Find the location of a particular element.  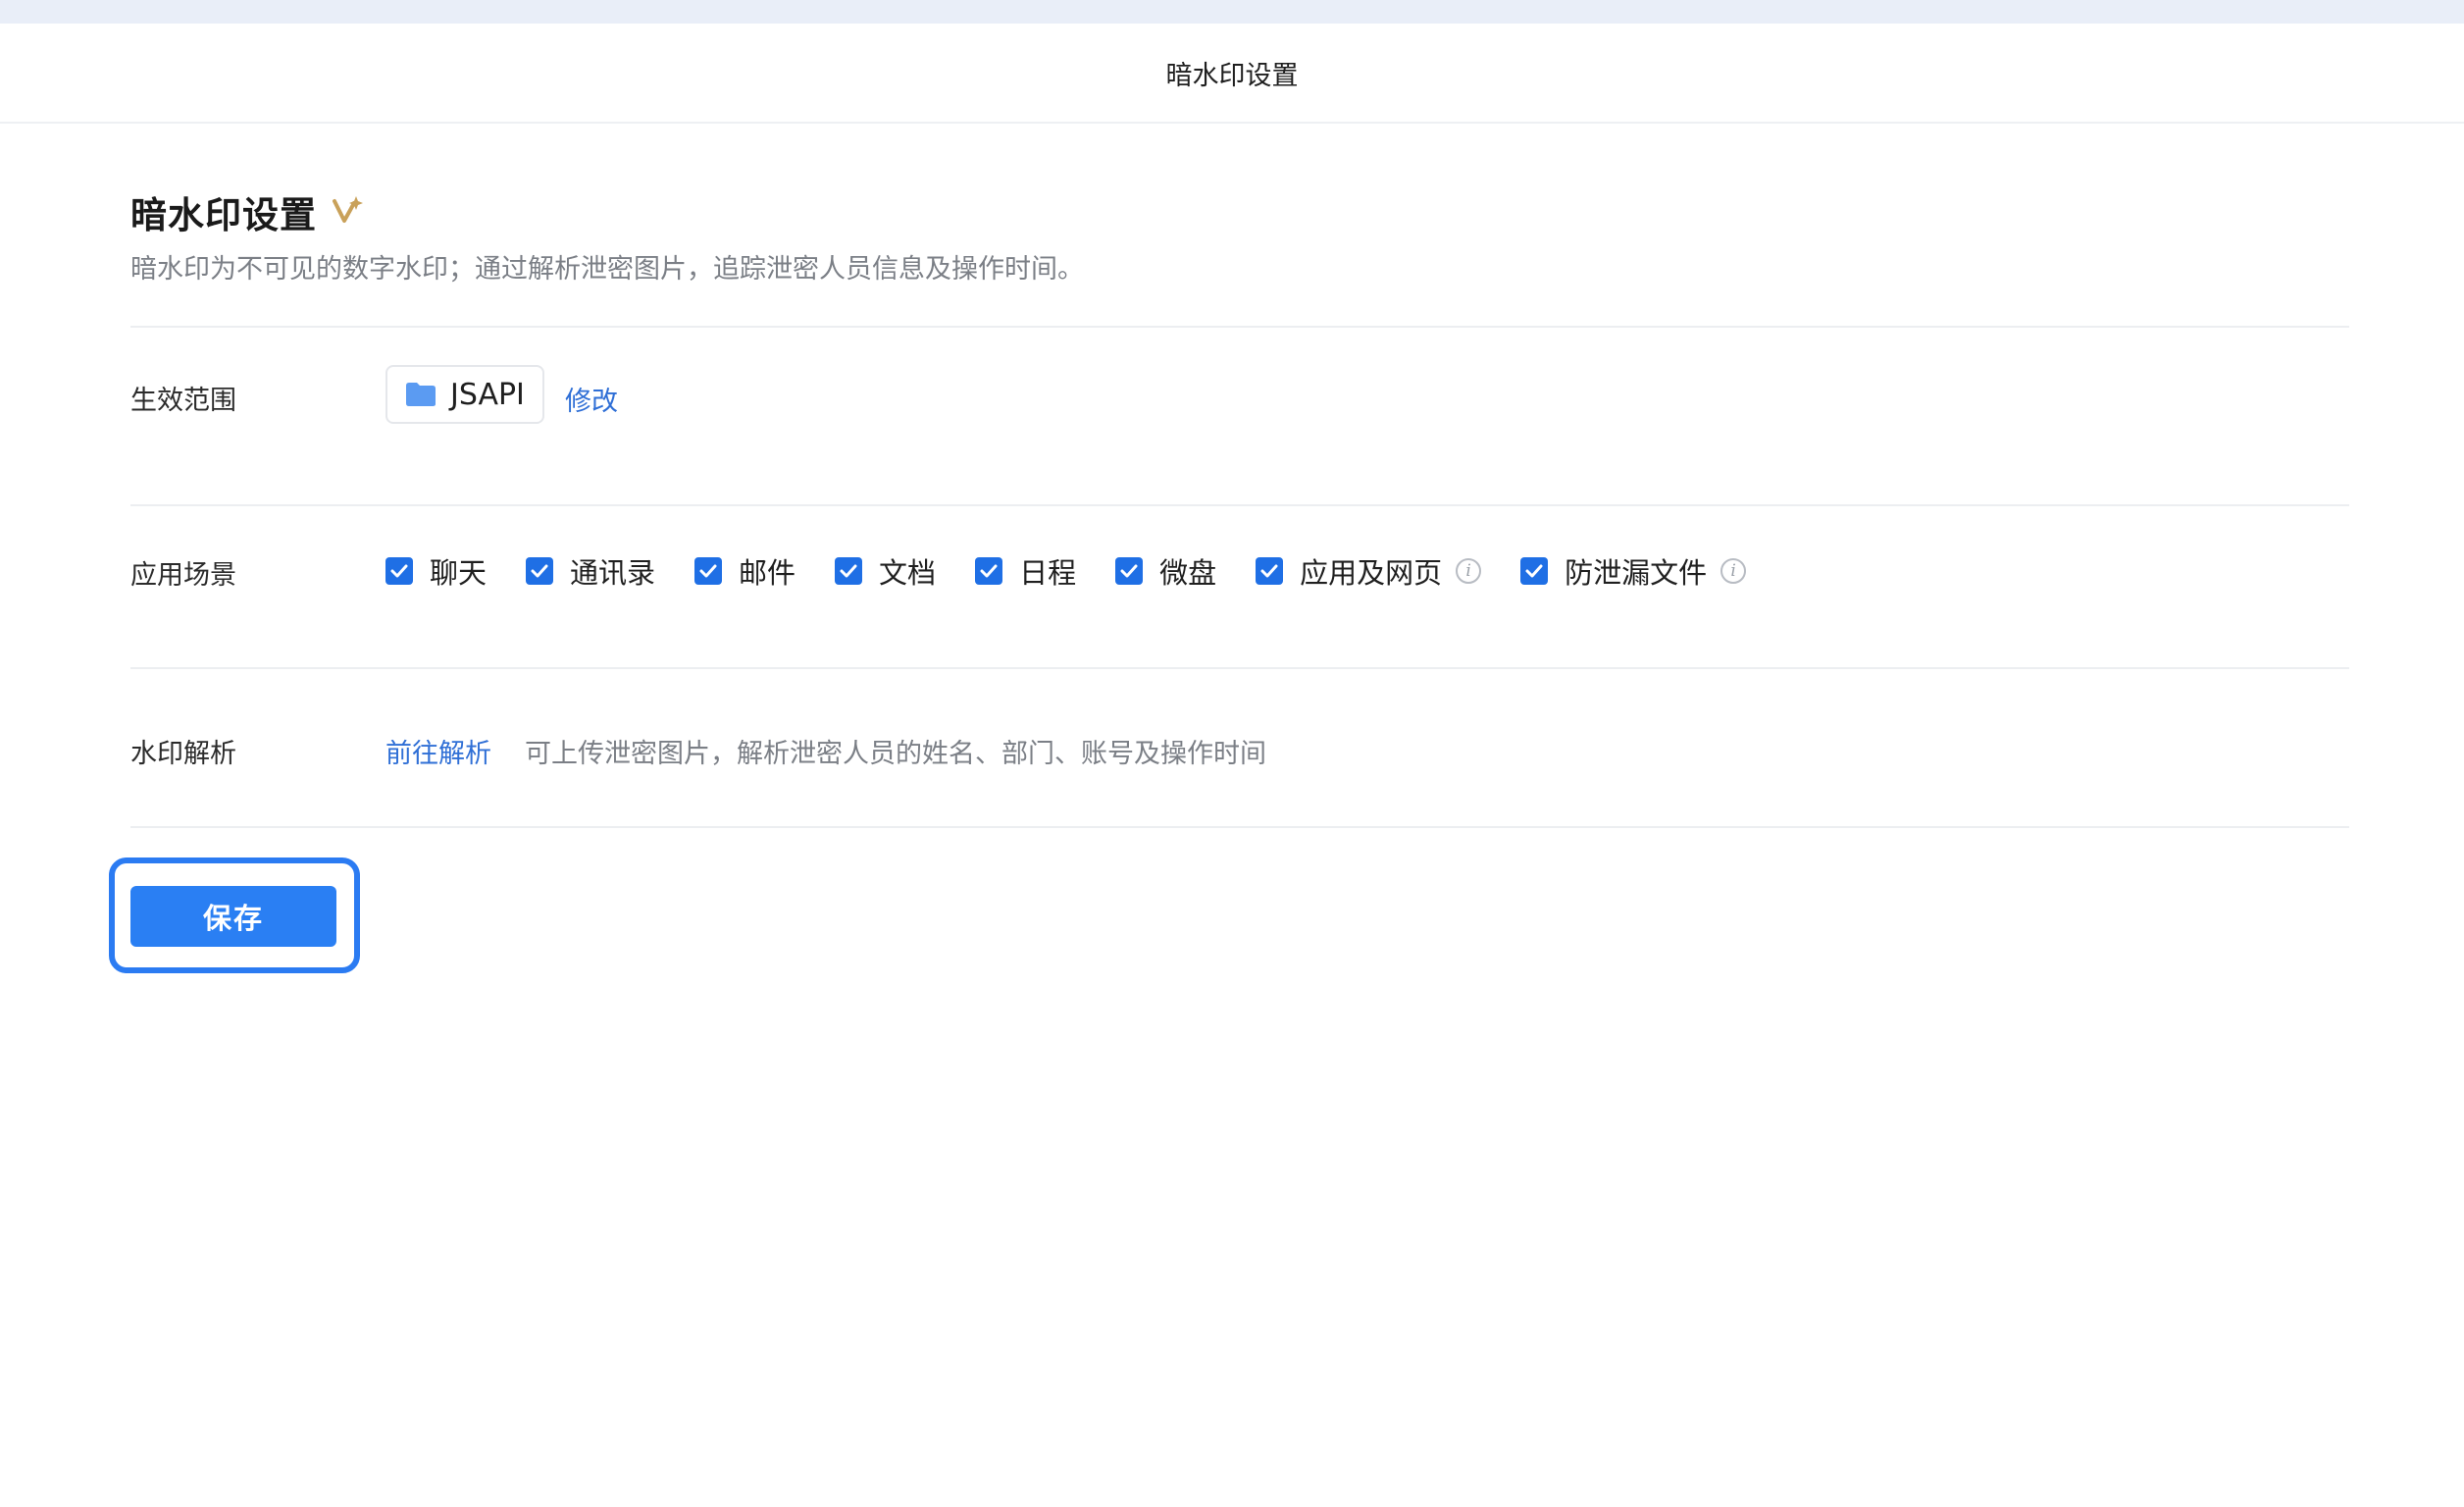

scope-label: 生效范围 is located at coordinates (183, 401).